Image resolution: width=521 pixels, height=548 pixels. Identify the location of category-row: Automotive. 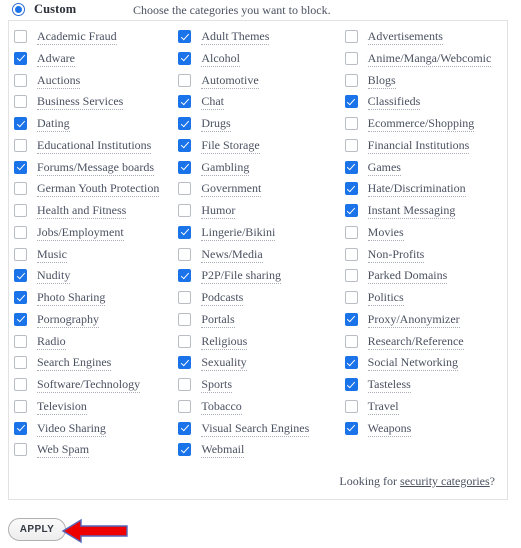
(261, 84).